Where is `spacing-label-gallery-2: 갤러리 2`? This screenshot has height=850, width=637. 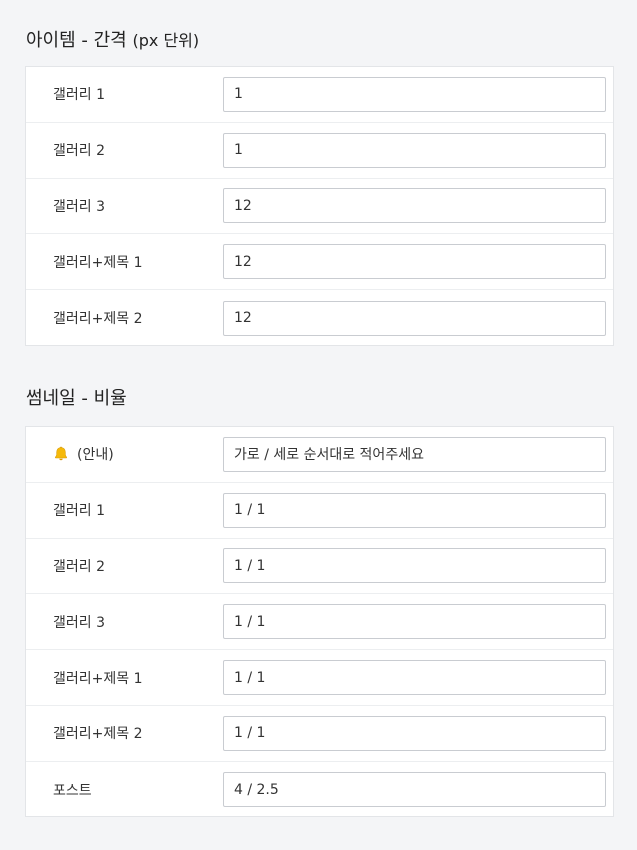 spacing-label-gallery-2: 갤러리 2 is located at coordinates (79, 151).